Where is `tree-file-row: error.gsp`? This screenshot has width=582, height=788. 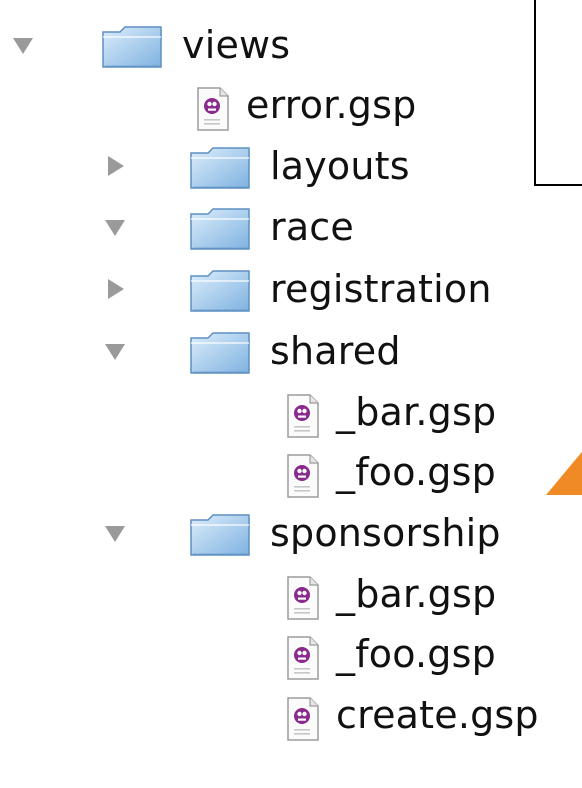 tree-file-row: error.gsp is located at coordinates (291, 112).